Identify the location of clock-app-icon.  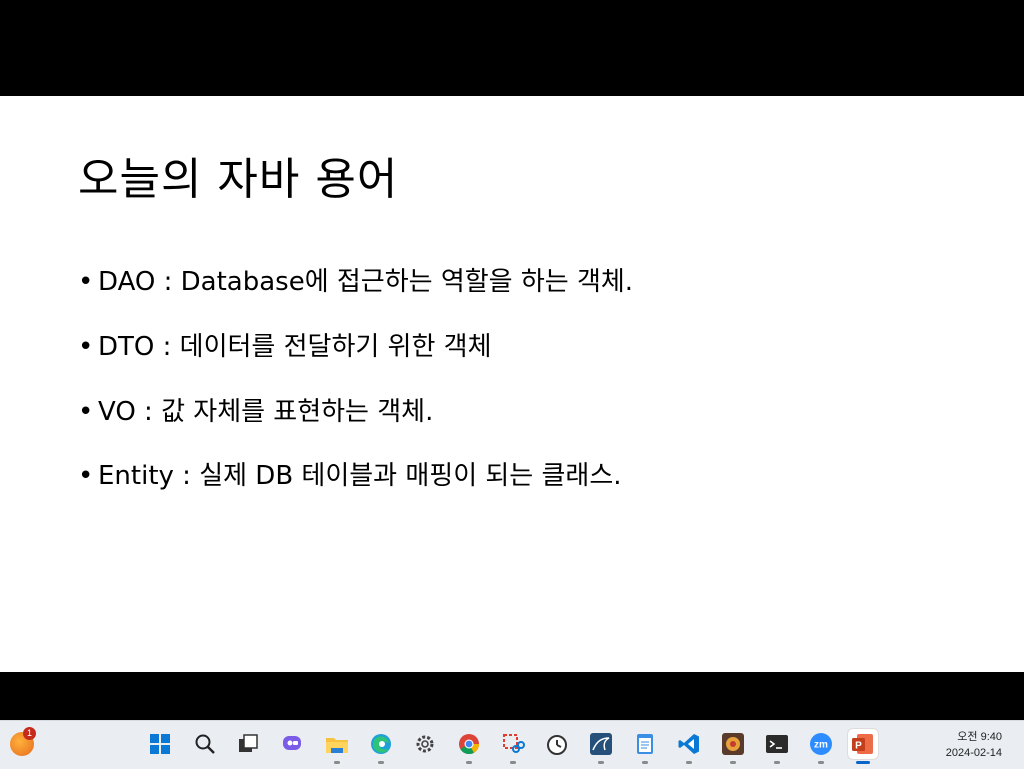
(557, 744).